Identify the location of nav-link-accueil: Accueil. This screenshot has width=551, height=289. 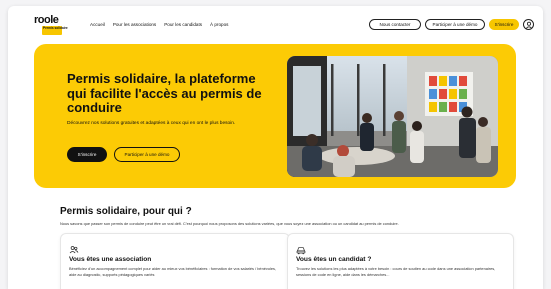
(97, 24).